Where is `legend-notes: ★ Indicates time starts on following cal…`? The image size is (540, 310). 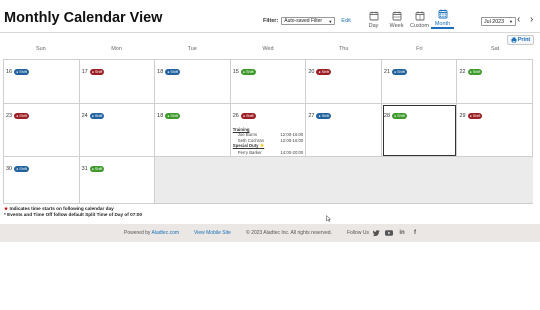 legend-notes: ★ Indicates time starts on following cal… is located at coordinates (73, 212).